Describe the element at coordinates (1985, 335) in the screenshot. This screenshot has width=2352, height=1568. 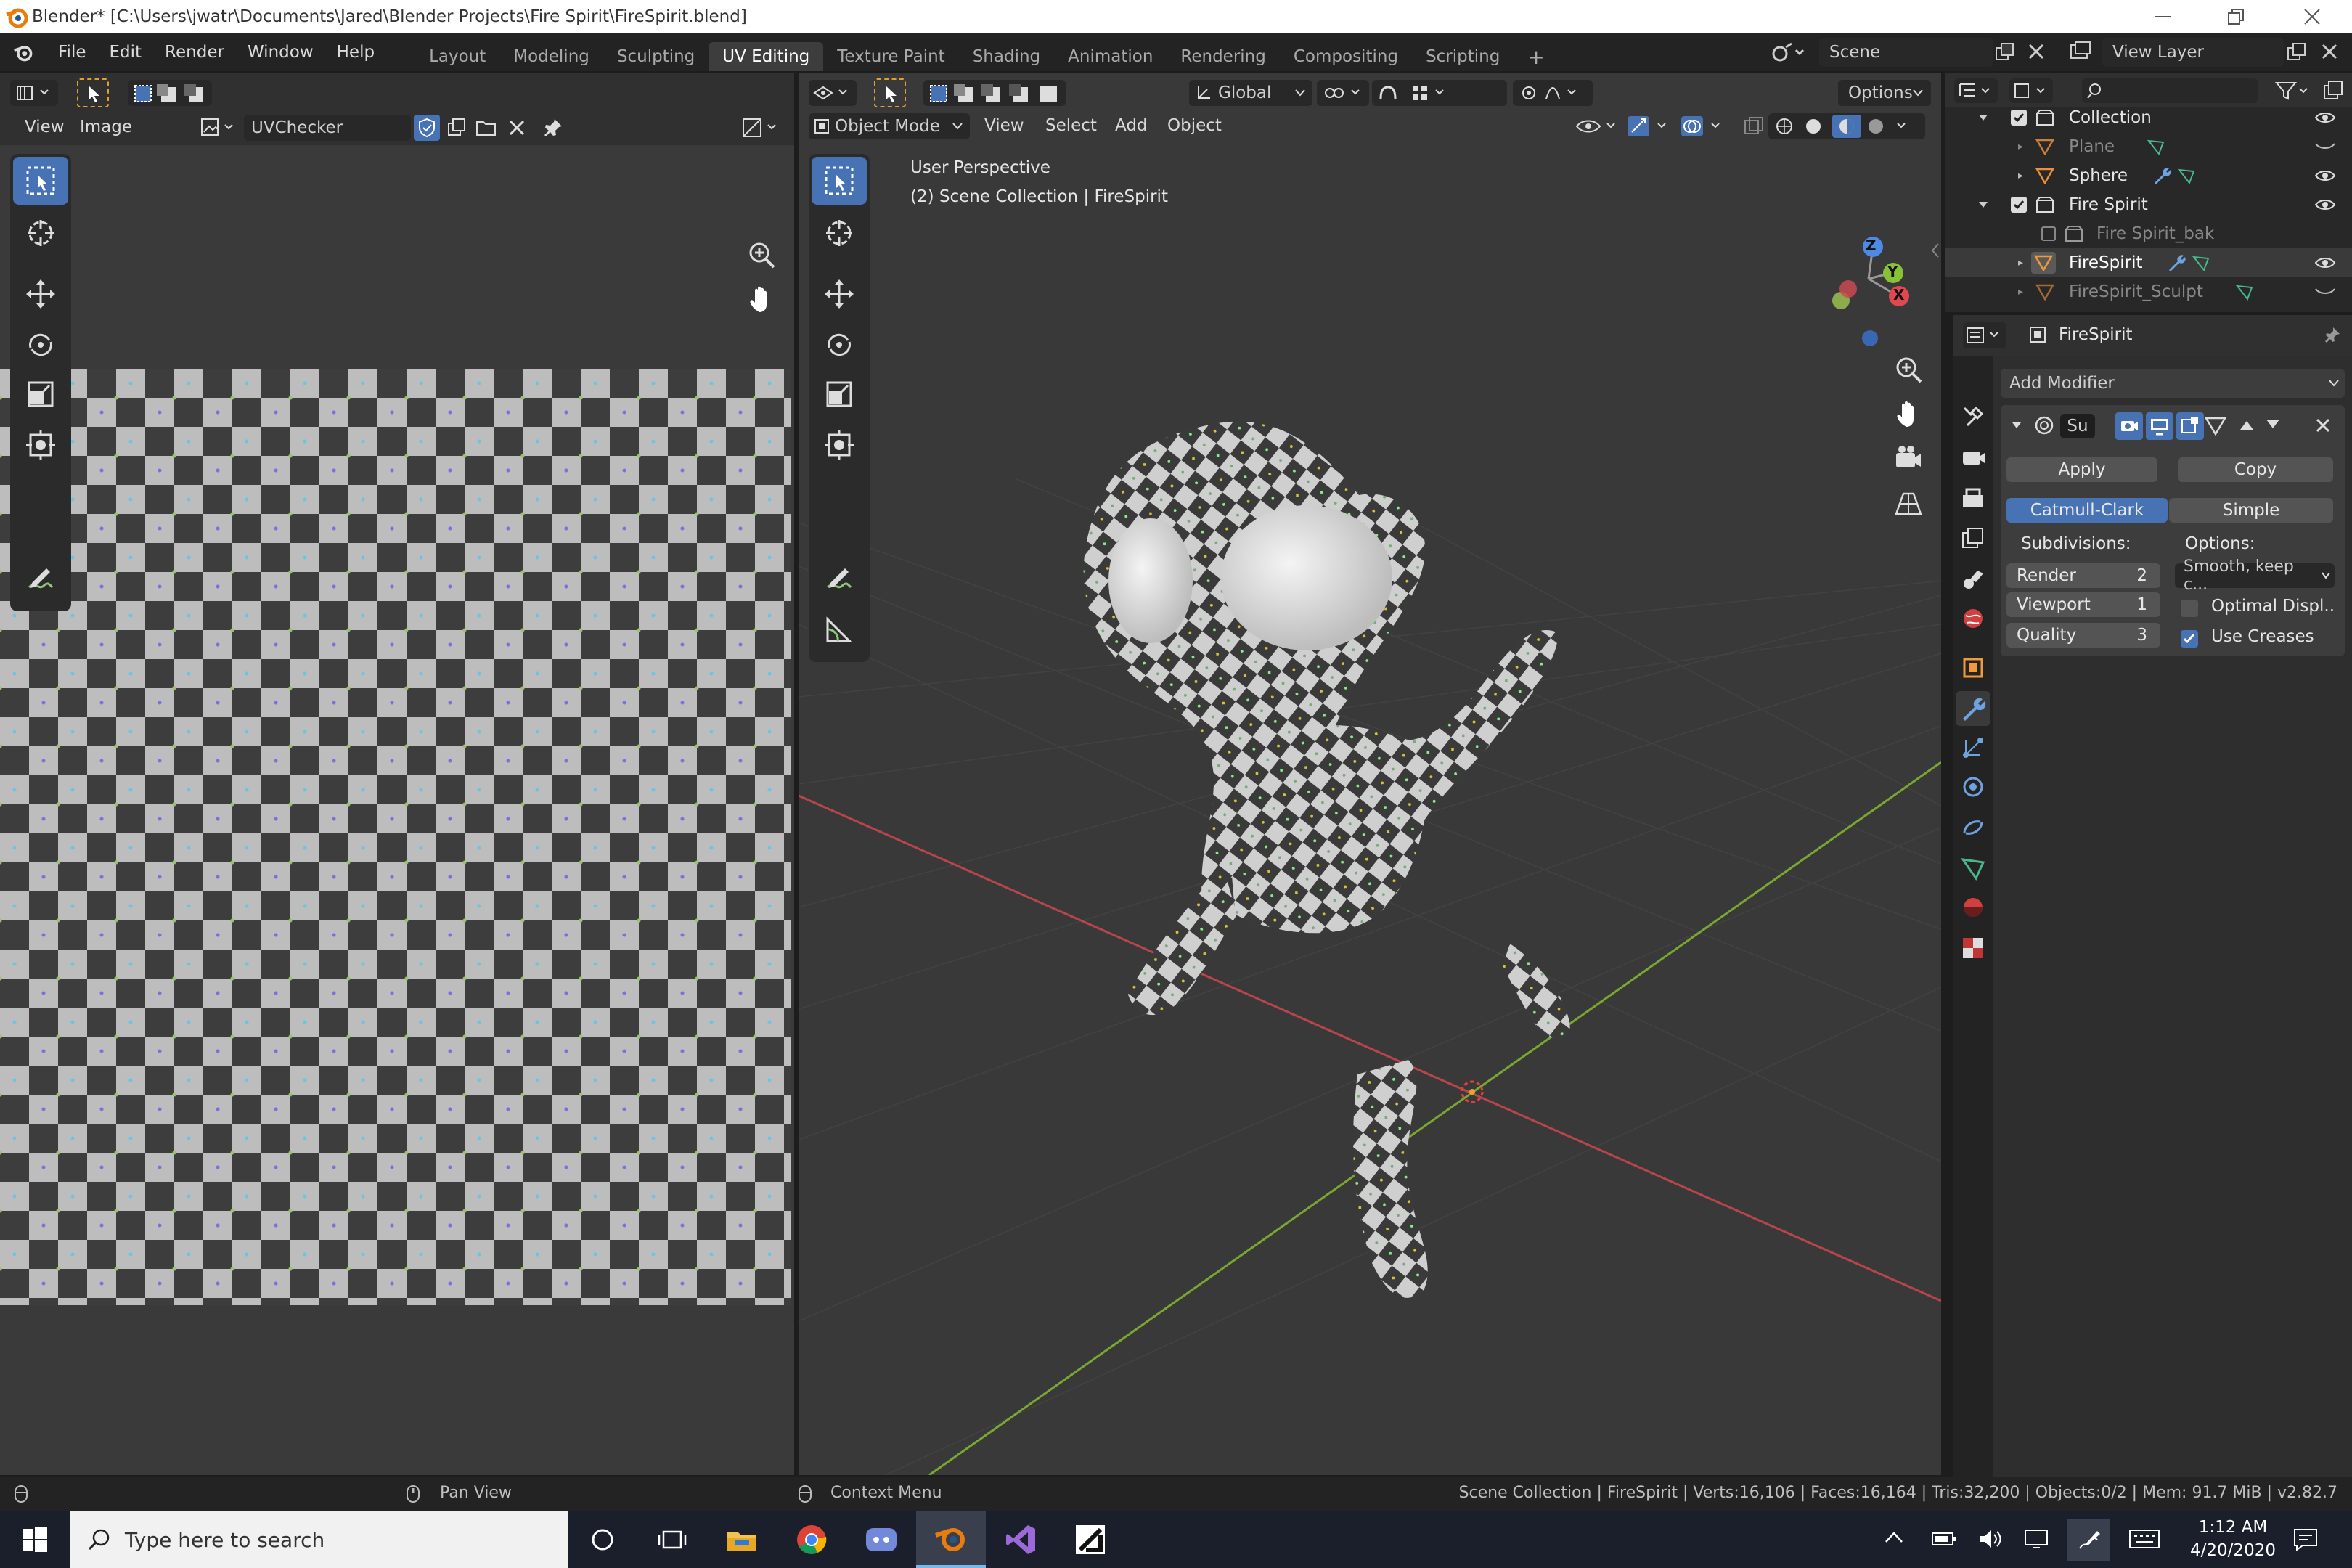
I see `properties-editor-type-icon` at that location.